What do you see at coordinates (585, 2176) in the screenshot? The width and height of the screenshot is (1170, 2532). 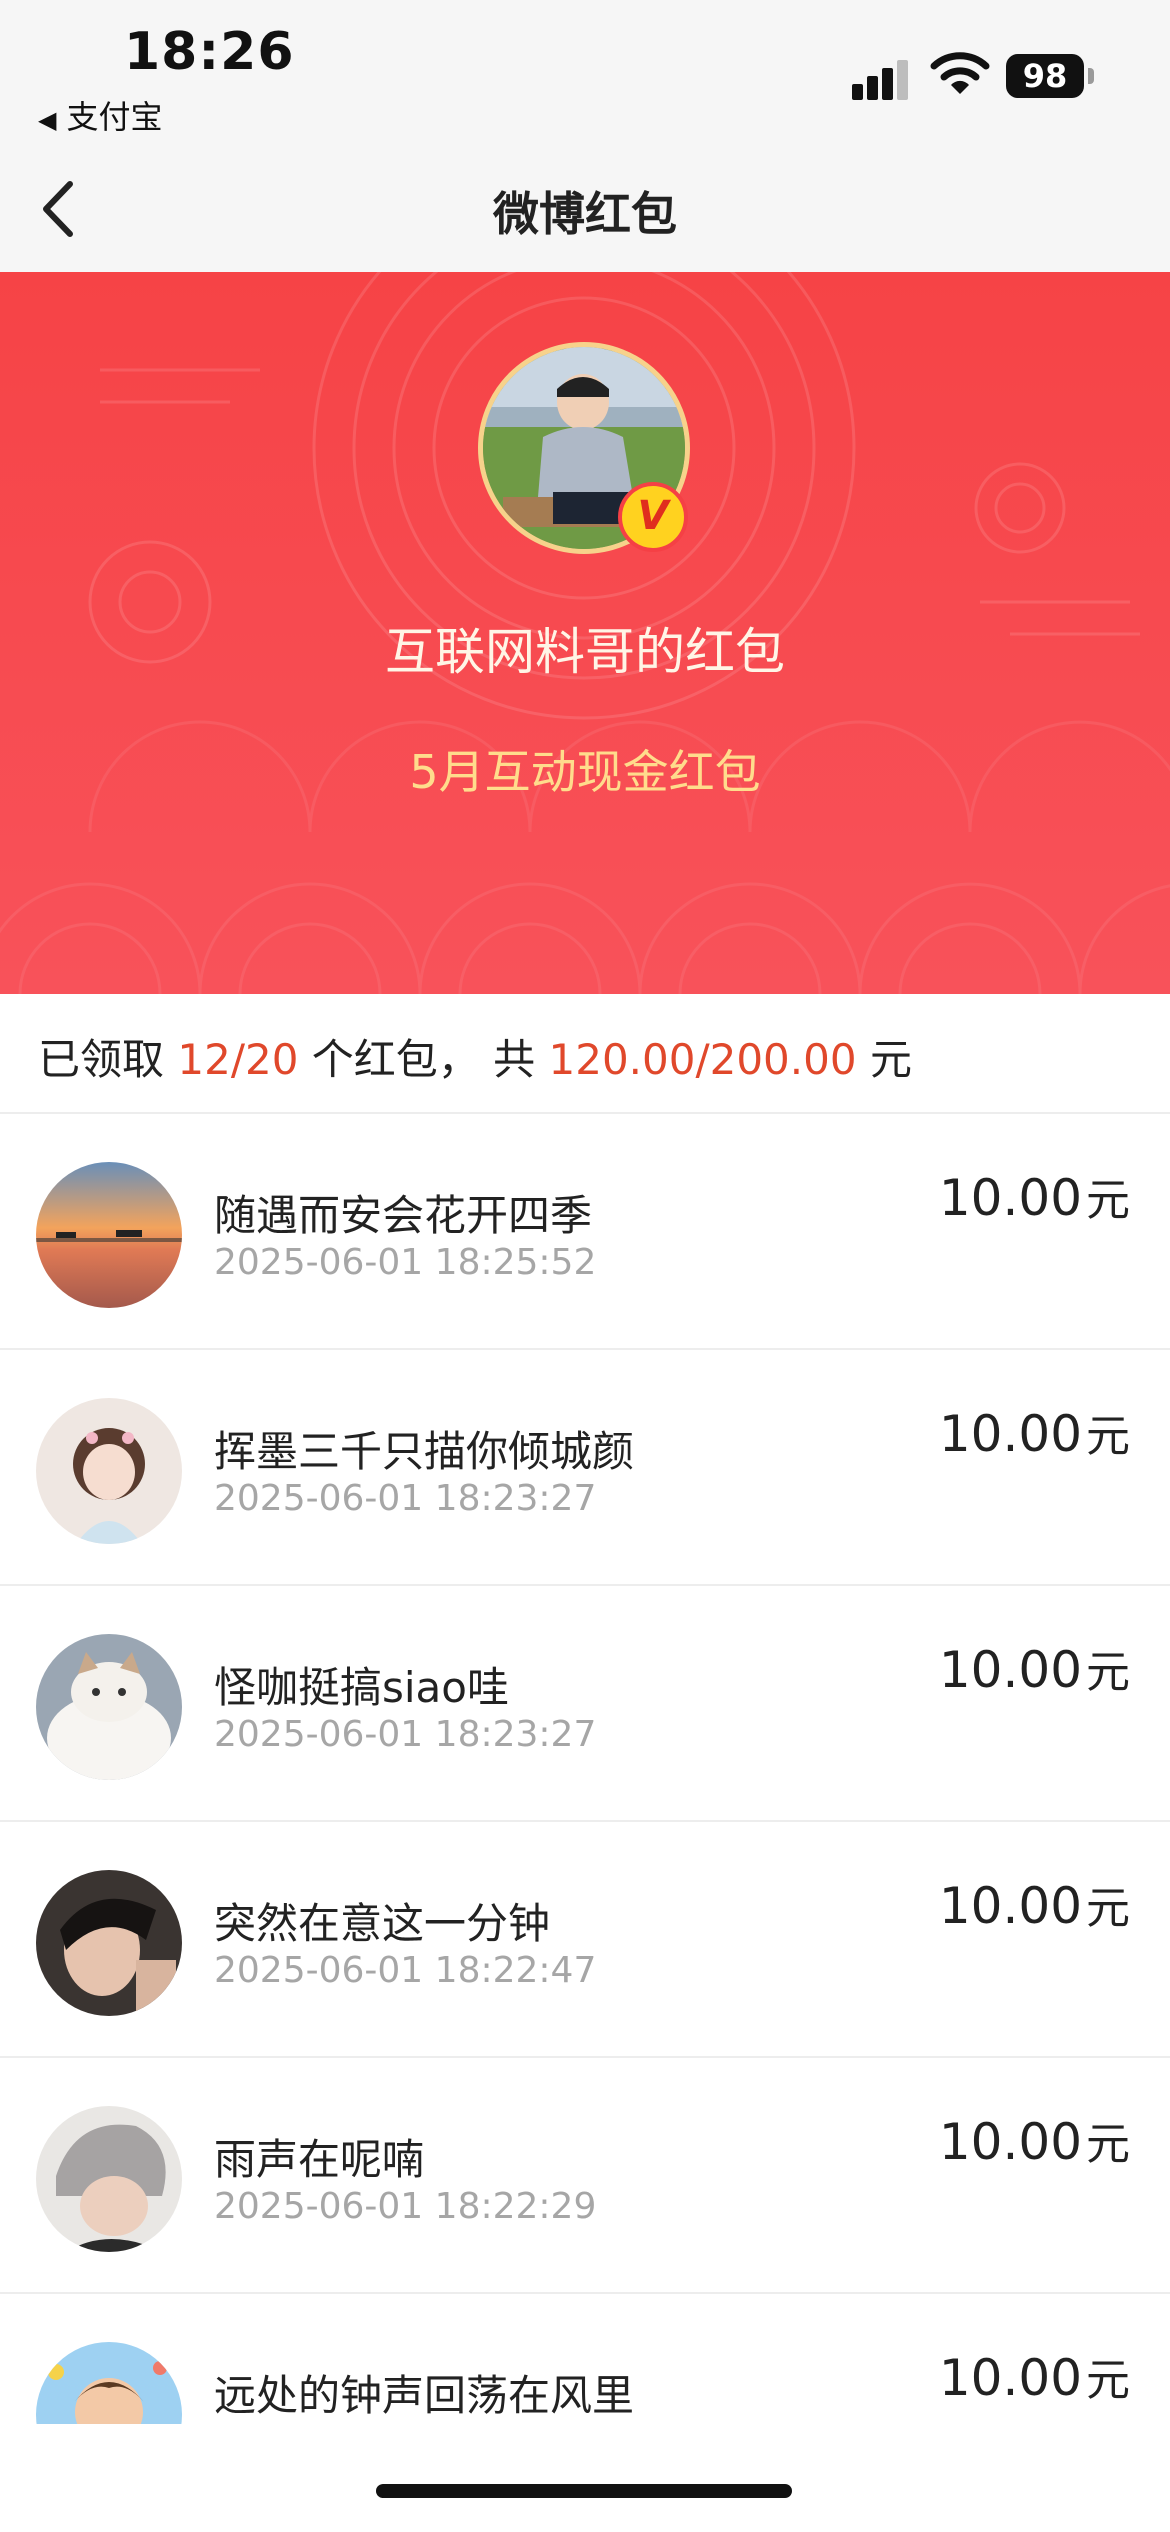 I see `list-item: 雨声在呢喃 2025-06-01 18:22:29 10.00元` at bounding box center [585, 2176].